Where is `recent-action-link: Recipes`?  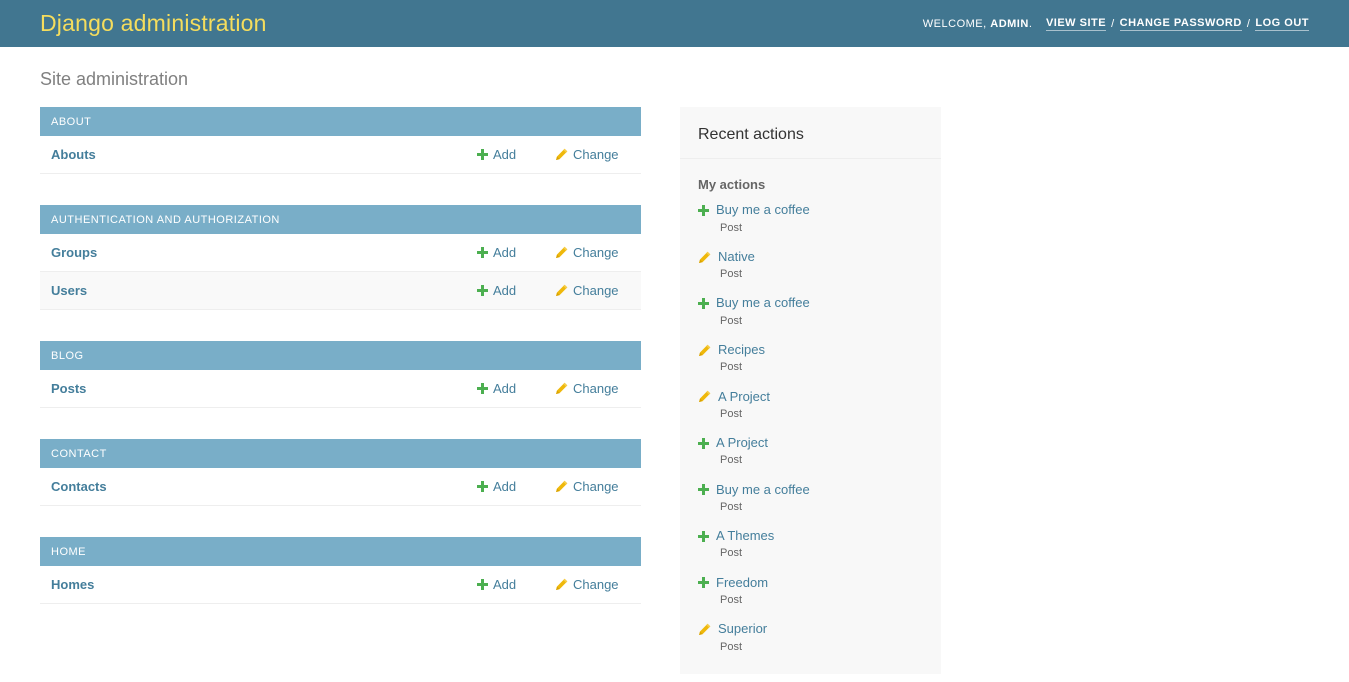 recent-action-link: Recipes is located at coordinates (741, 350).